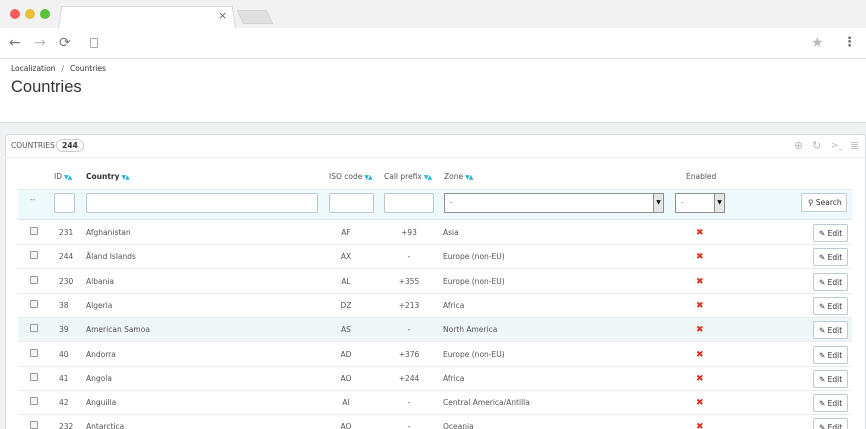  Describe the element at coordinates (108, 176) in the screenshot. I see `column-header-country: Country ▼▲` at that location.